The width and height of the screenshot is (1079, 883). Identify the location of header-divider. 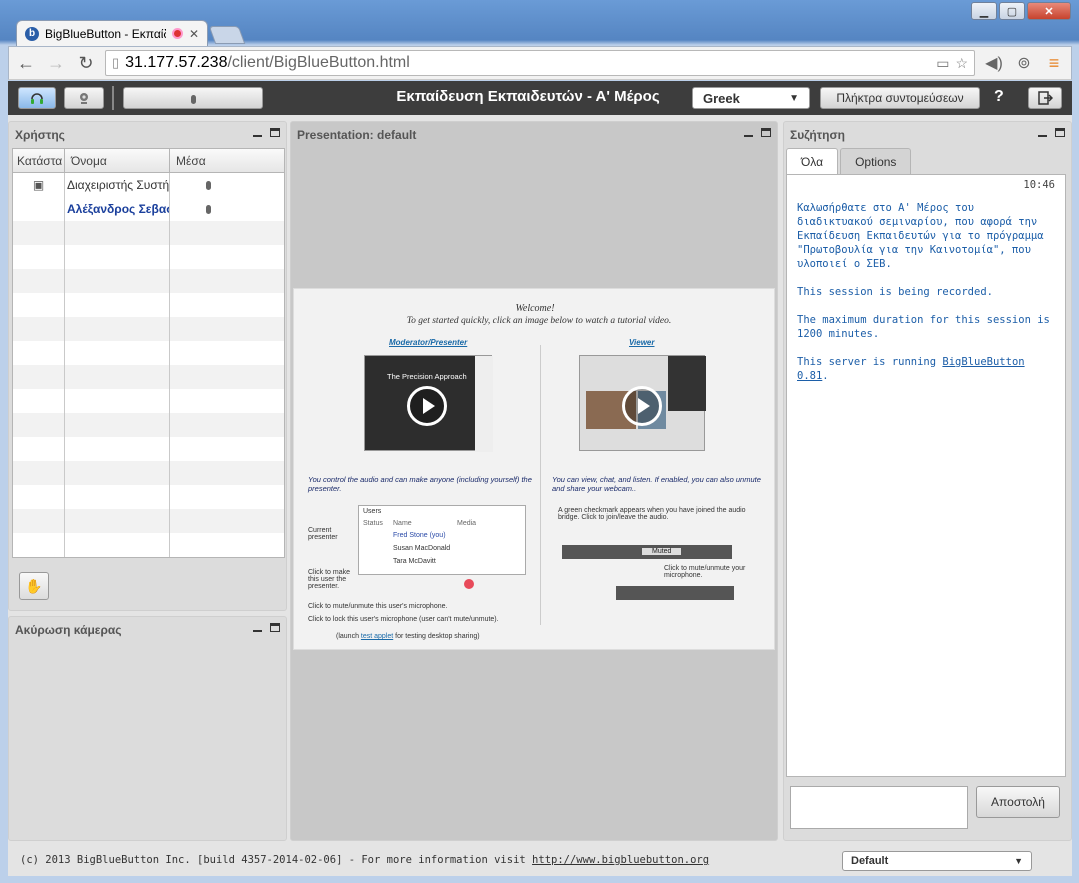
(113, 98).